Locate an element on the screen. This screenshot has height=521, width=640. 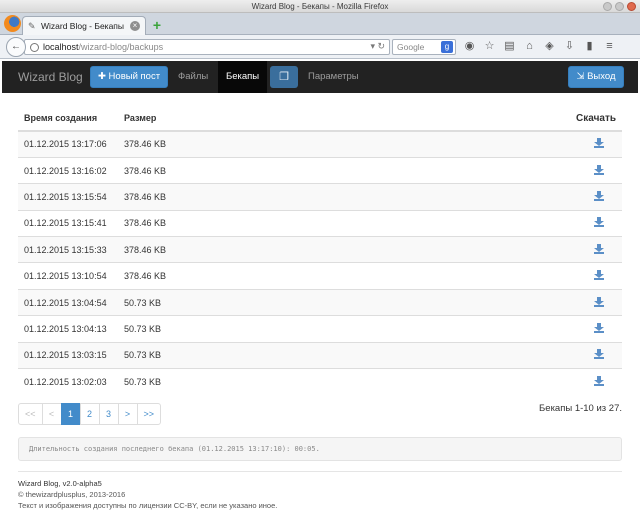
backups-counter: Бекапы 1-10 из 27. is located at coordinates (580, 408).